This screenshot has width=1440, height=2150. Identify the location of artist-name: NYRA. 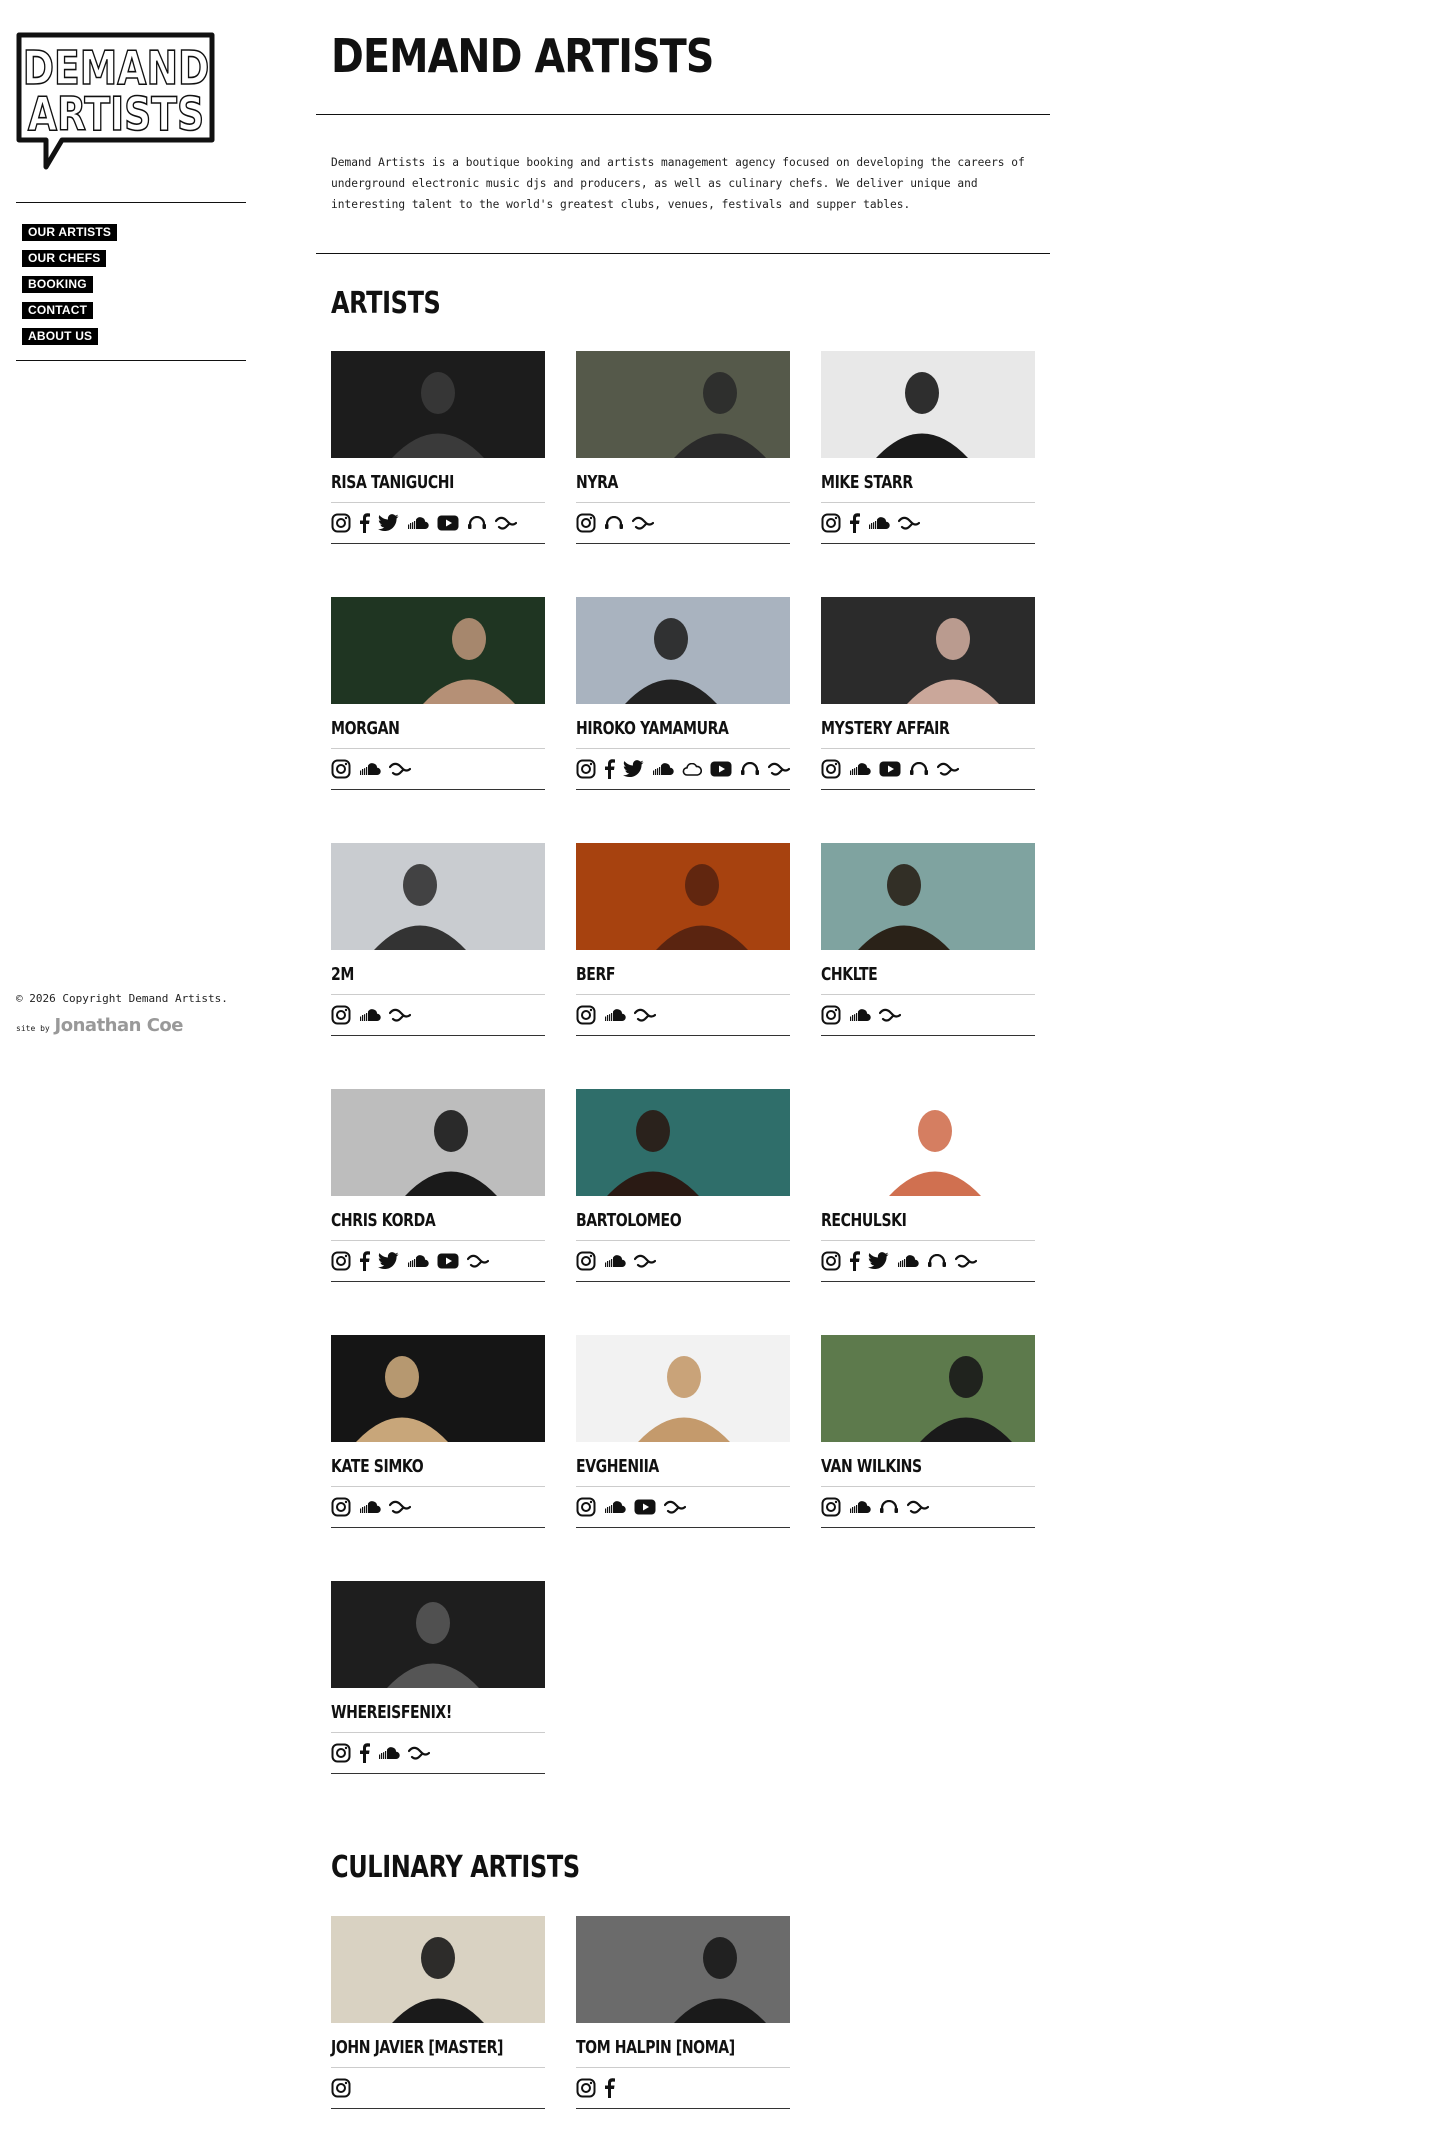
(659, 484).